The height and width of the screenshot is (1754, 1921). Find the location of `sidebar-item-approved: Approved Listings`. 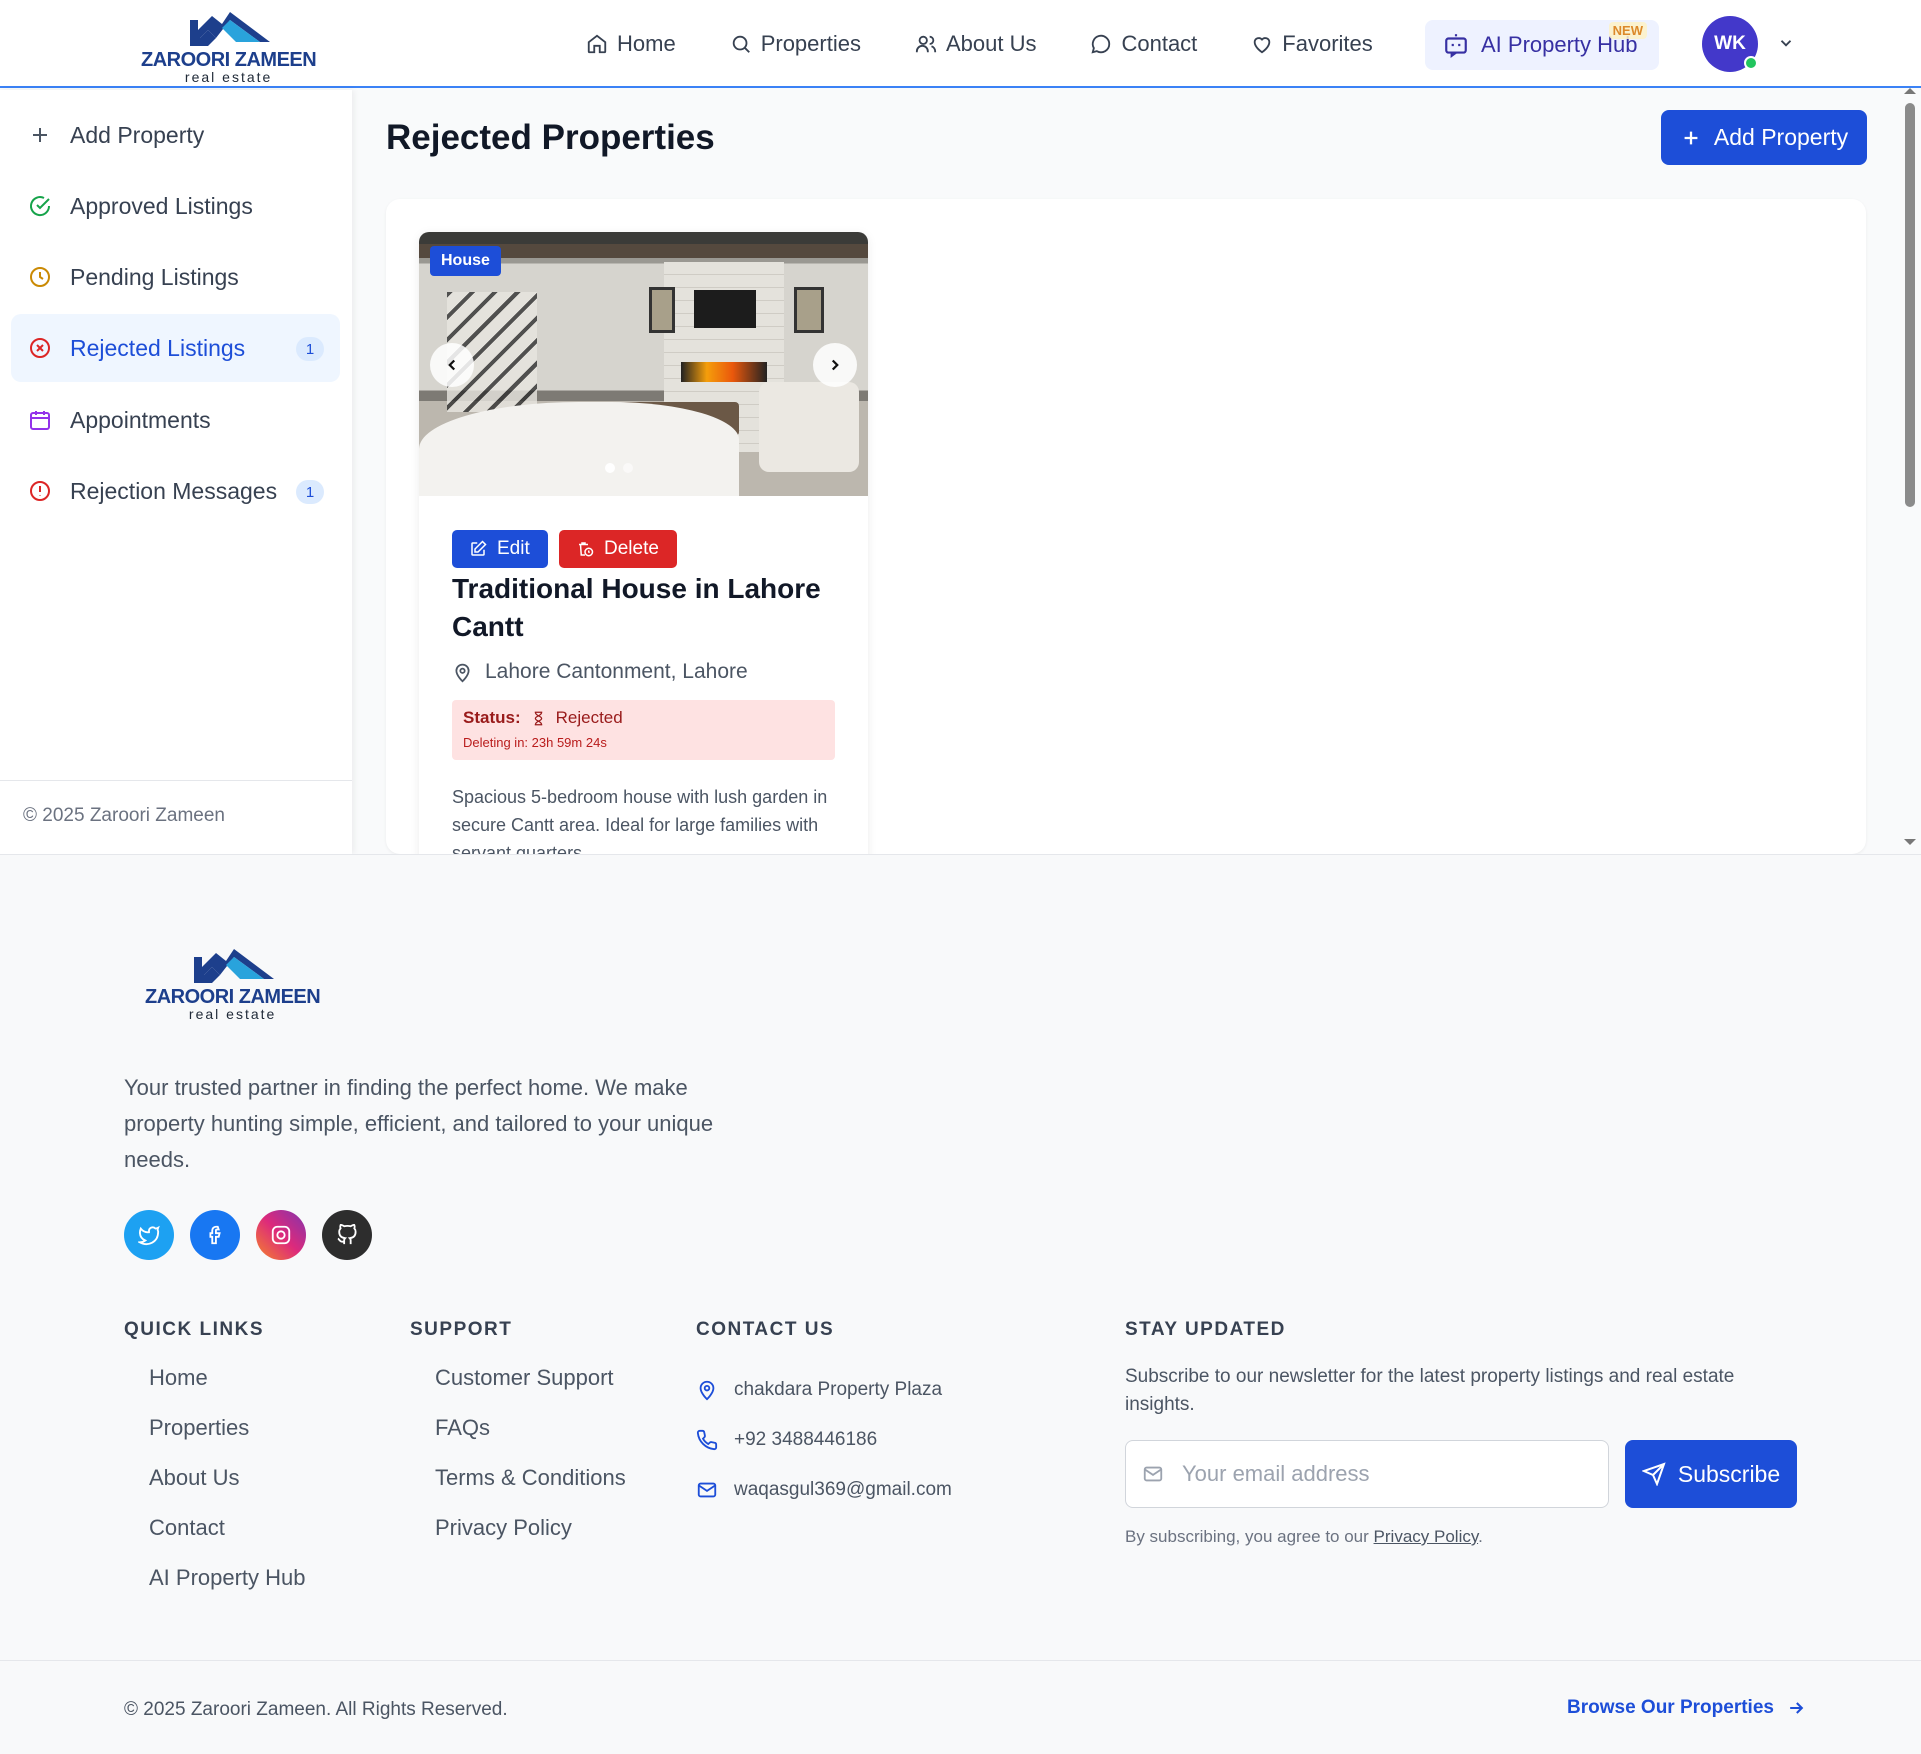

sidebar-item-approved: Approved Listings is located at coordinates (175, 206).